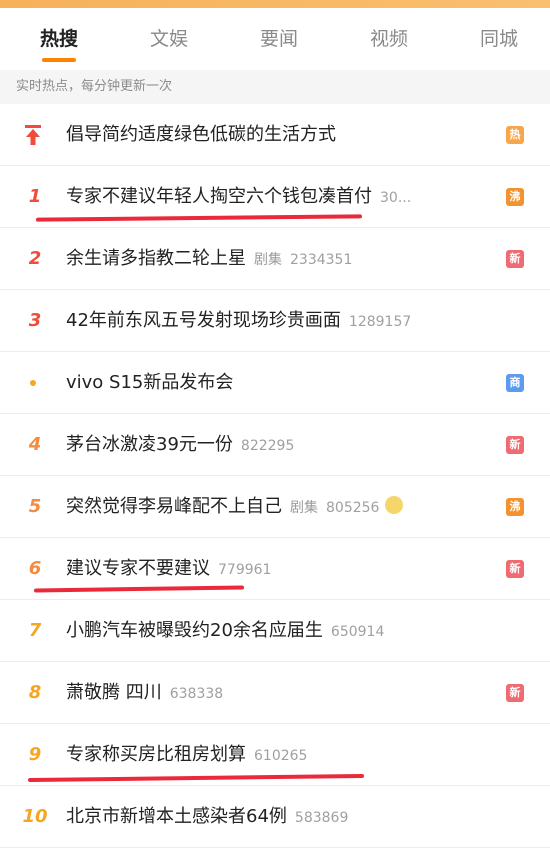  Describe the element at coordinates (275, 4) in the screenshot. I see `top-header-strip` at that location.